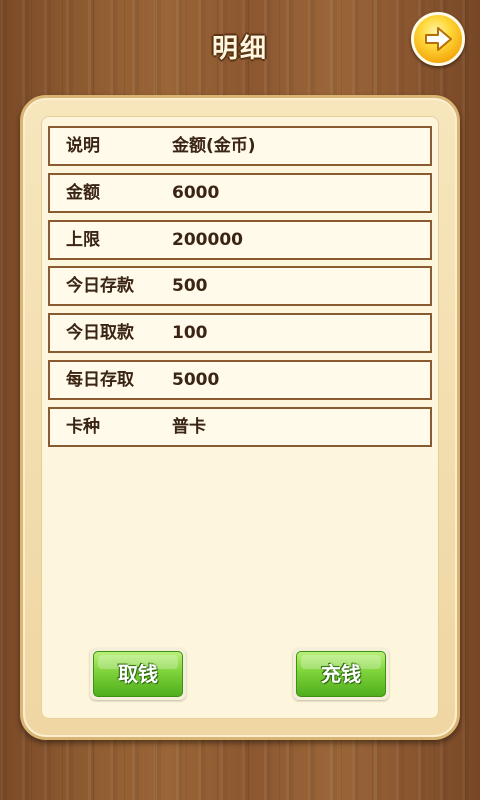  What do you see at coordinates (190, 333) in the screenshot?
I see `detail-value: 100` at bounding box center [190, 333].